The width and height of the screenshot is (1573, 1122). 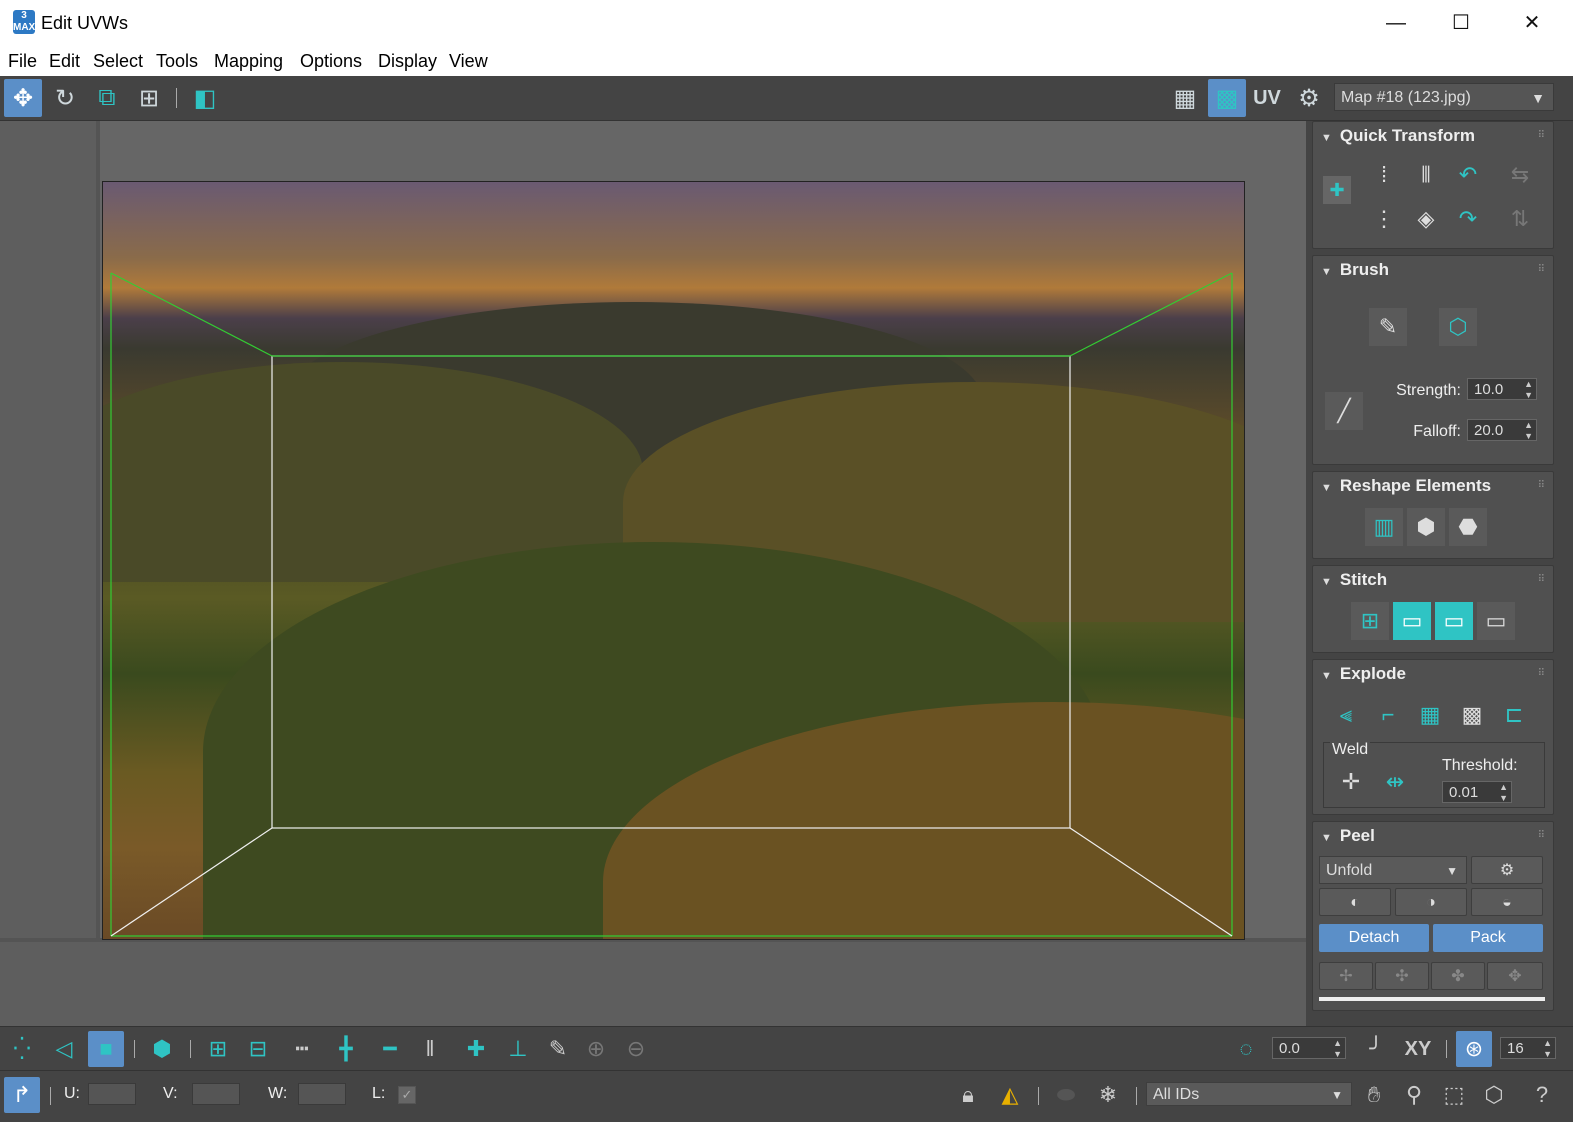 I want to click on v-field, so click(x=216, y=1094).